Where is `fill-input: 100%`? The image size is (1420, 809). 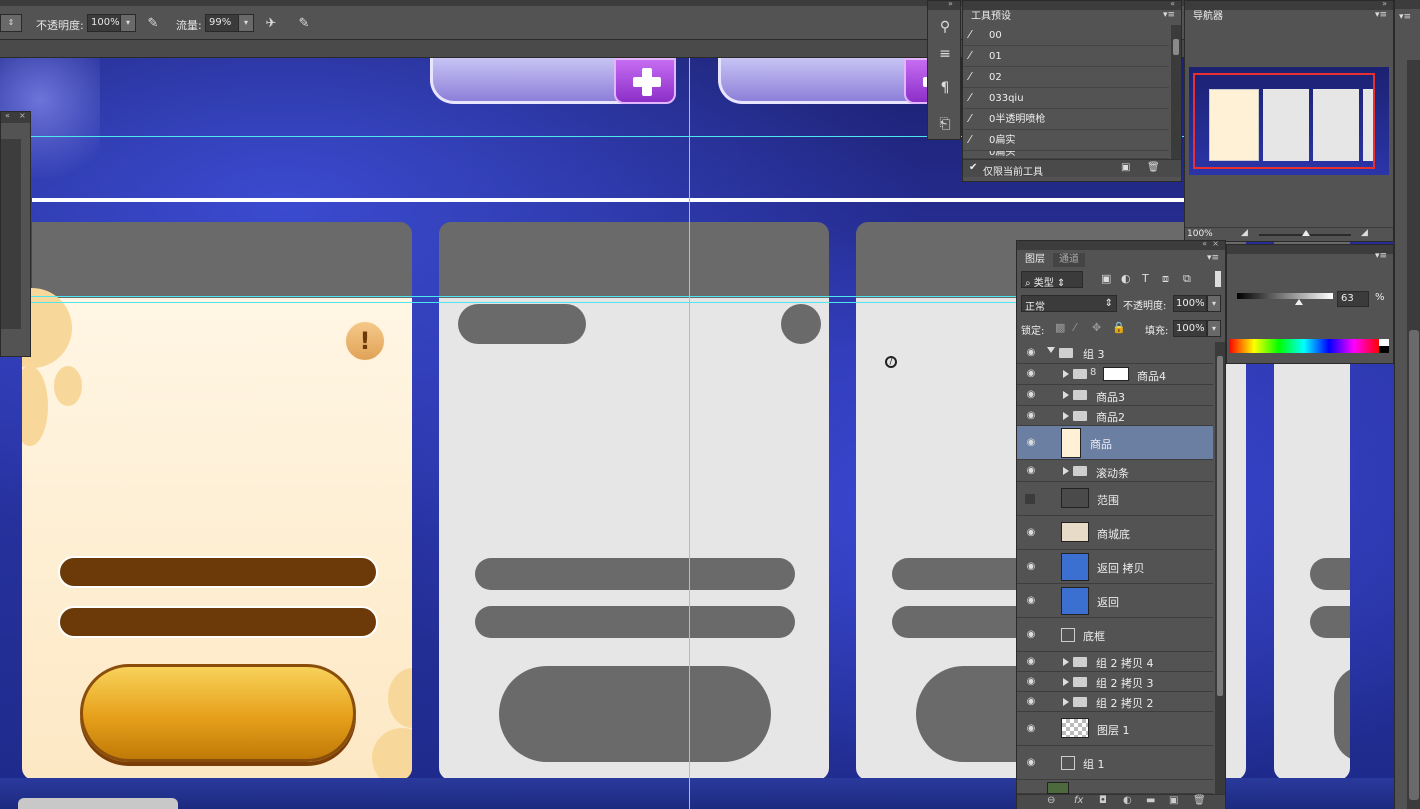
fill-input: 100% is located at coordinates (1190, 328).